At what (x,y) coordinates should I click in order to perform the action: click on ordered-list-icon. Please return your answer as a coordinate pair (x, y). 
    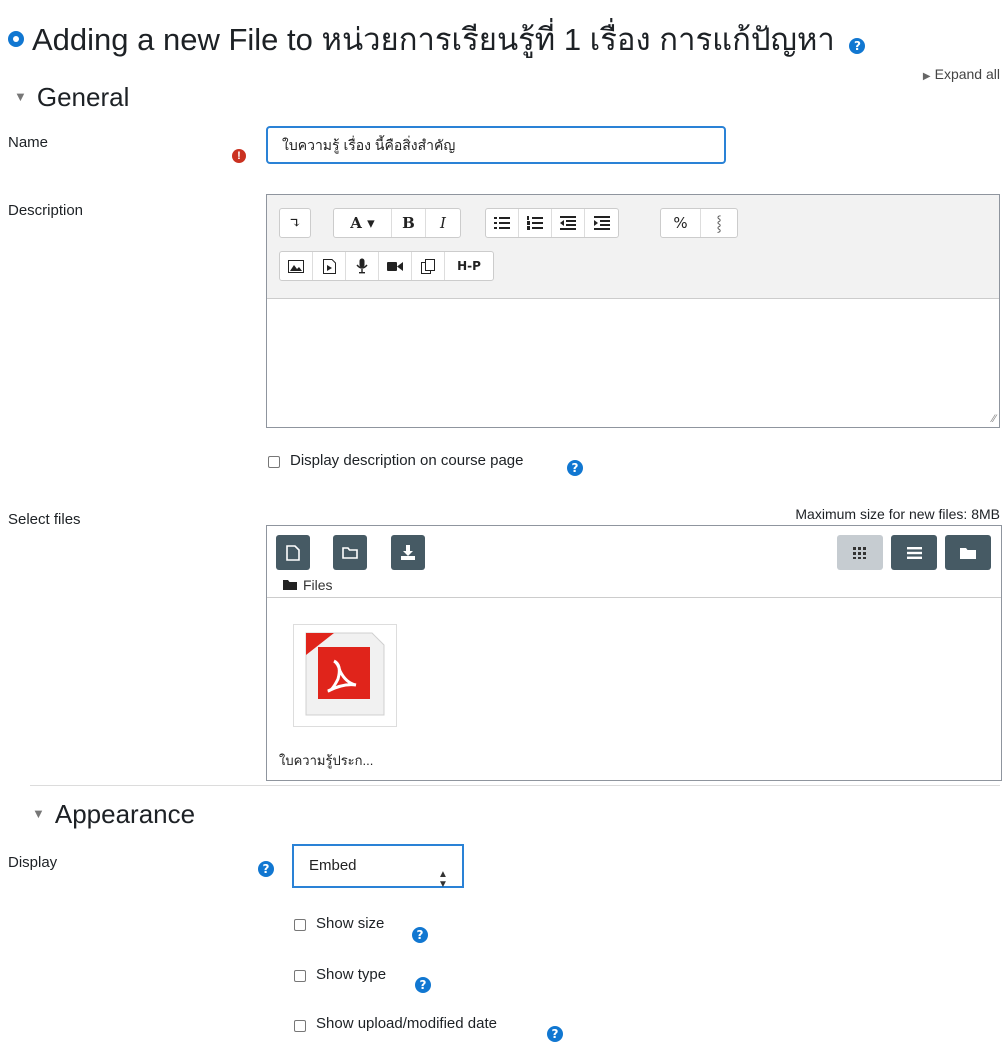
    Looking at the image, I should click on (535, 223).